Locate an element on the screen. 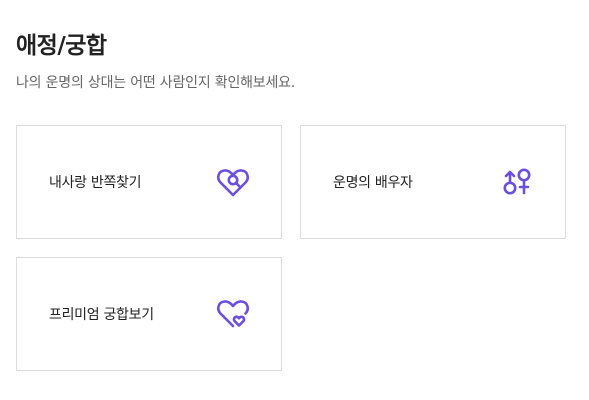 The width and height of the screenshot is (589, 400). gender-symbols-icon is located at coordinates (517, 182).